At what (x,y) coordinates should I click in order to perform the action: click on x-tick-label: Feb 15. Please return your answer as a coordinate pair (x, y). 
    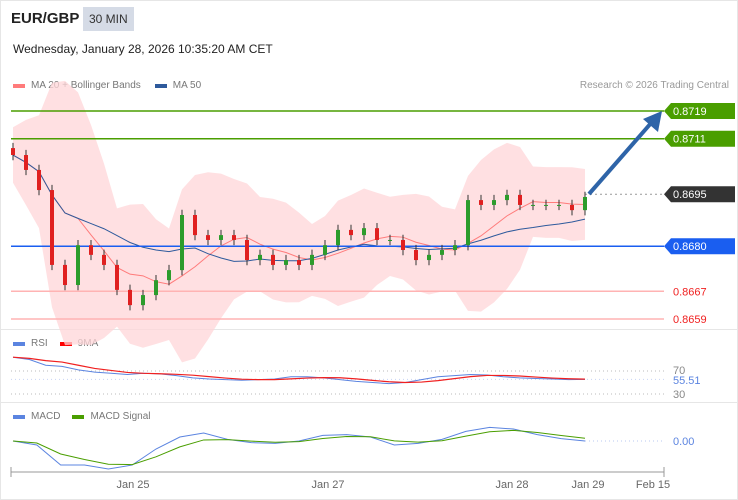
    Looking at the image, I should click on (653, 485).